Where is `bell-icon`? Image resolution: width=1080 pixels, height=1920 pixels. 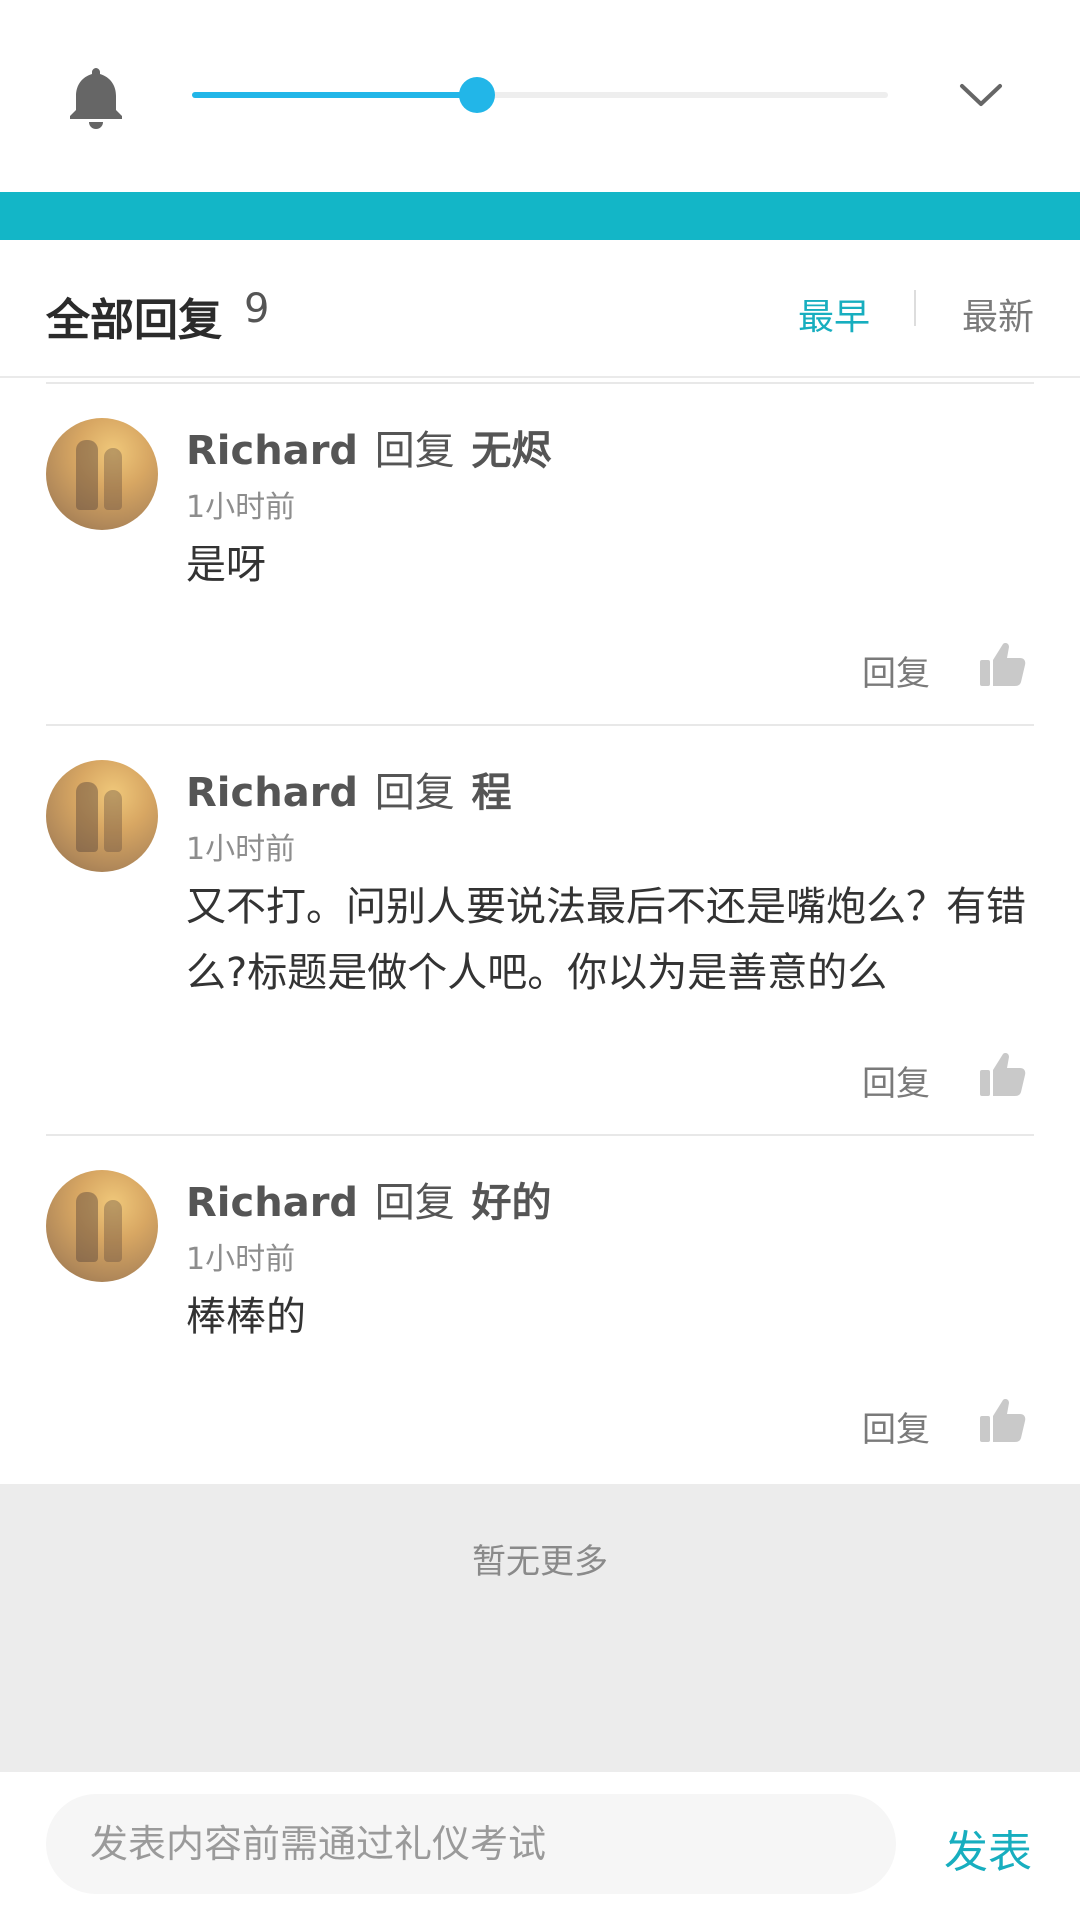
bell-icon is located at coordinates (96, 97).